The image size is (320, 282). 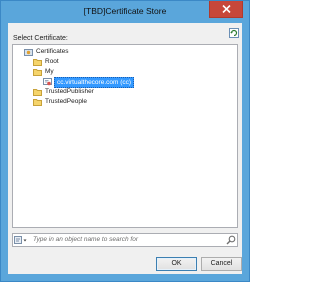 I want to click on certificate-store-icon, so click(x=28, y=52).